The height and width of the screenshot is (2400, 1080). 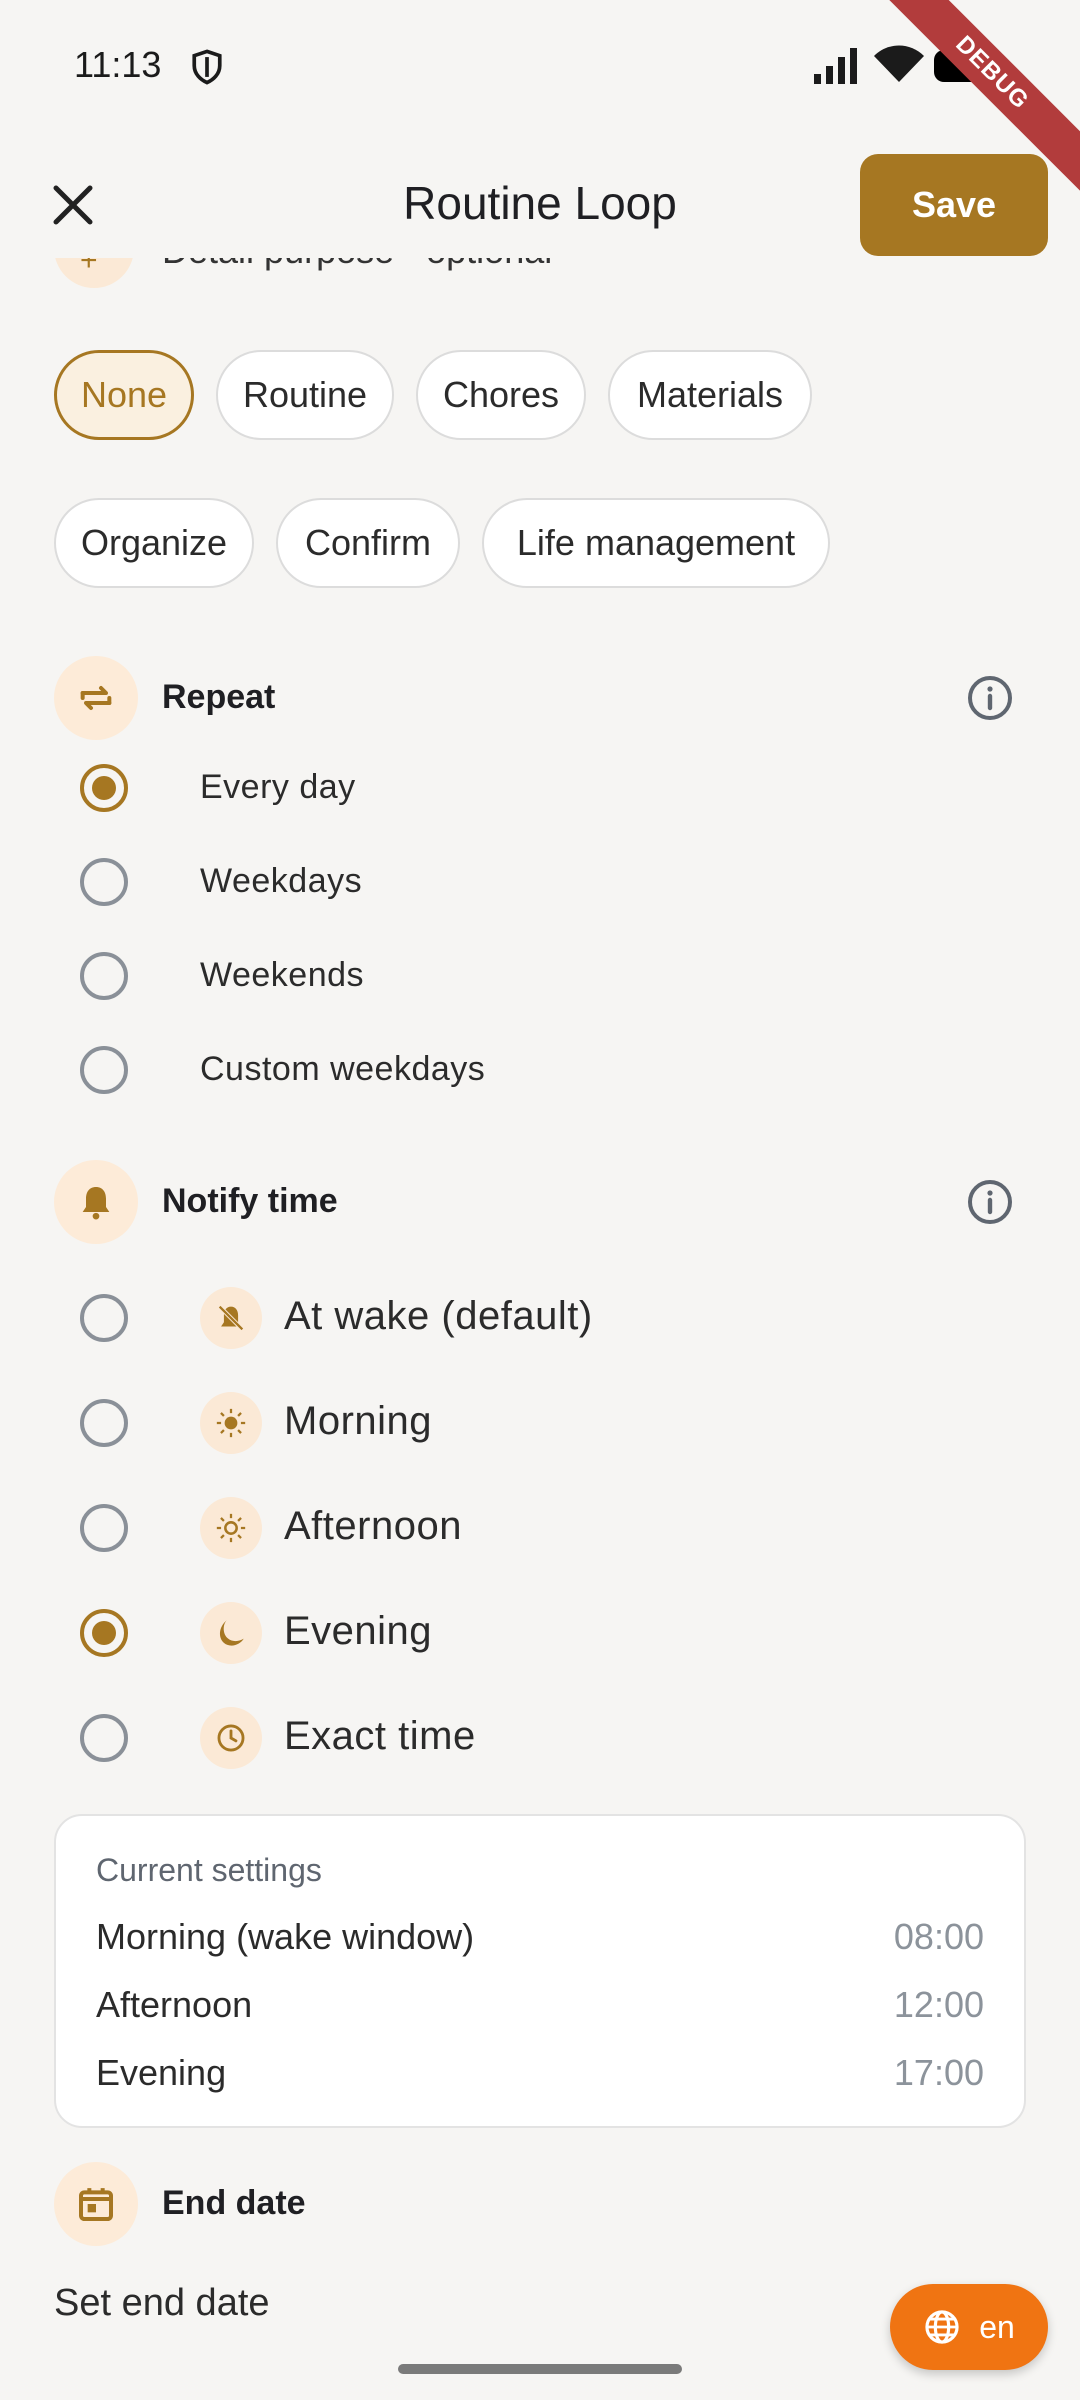 What do you see at coordinates (162, 2303) in the screenshot?
I see `set-end-date-link: Set end date` at bounding box center [162, 2303].